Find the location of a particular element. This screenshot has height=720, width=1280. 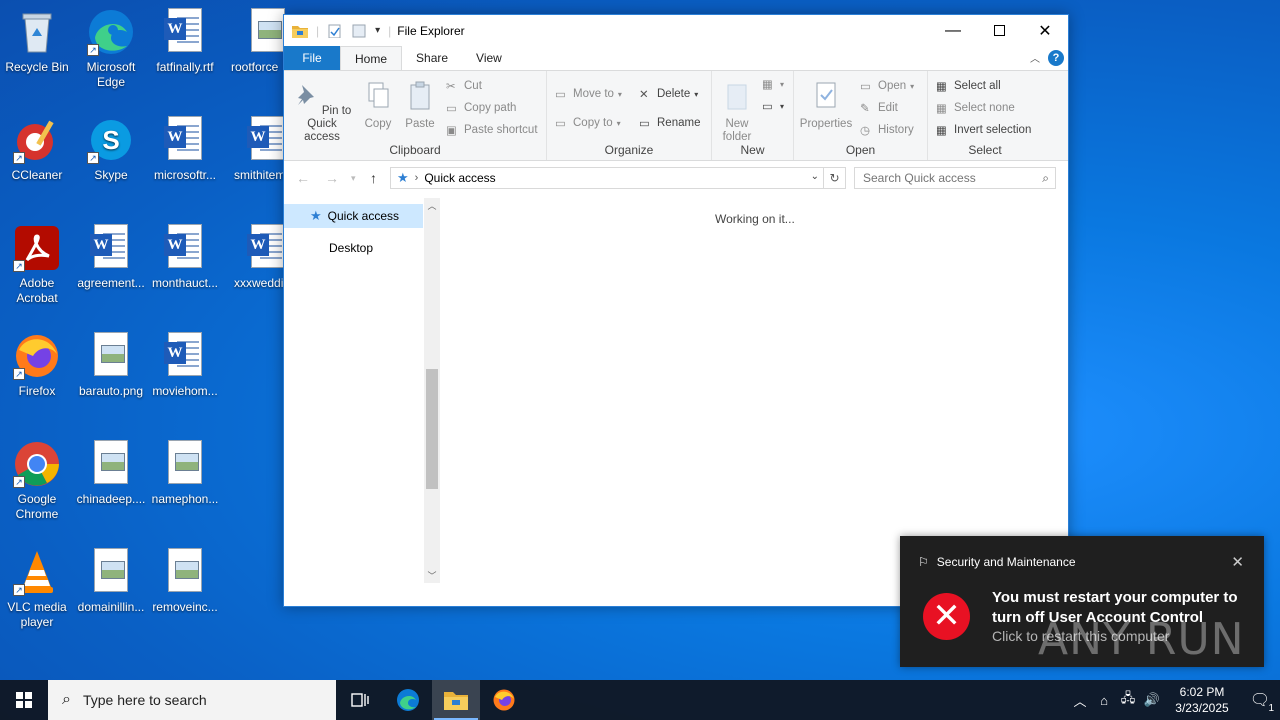

pin-to-quick-access-button: Pin to Quick access is located at coordinates (322, 112).